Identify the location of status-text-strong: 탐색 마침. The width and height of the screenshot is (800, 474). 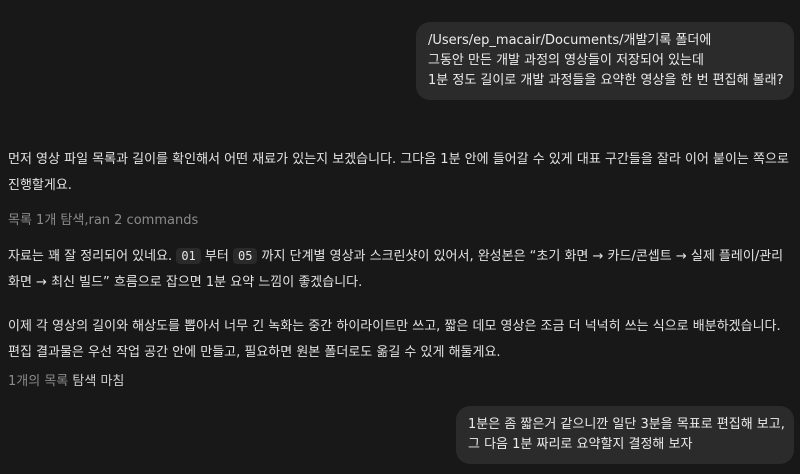
(98, 381).